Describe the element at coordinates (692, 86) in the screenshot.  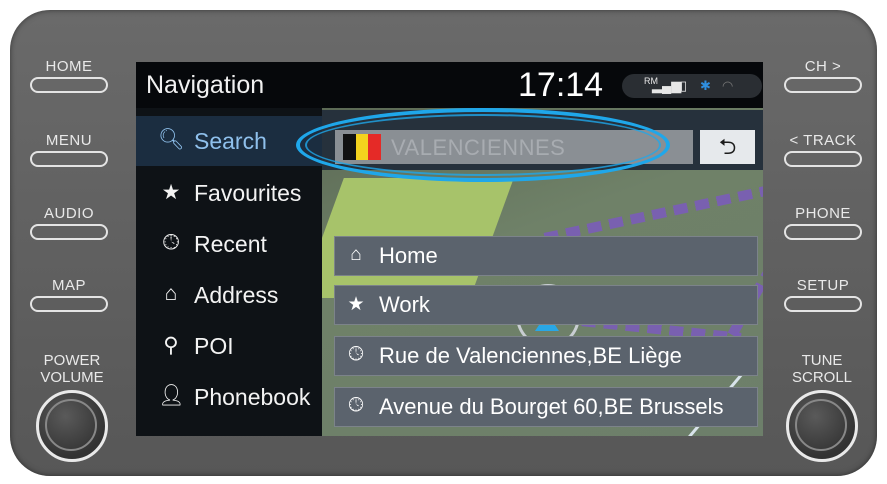
I see `status-indicators: RM ▂▄▆ ▯ ✱ ◠` at that location.